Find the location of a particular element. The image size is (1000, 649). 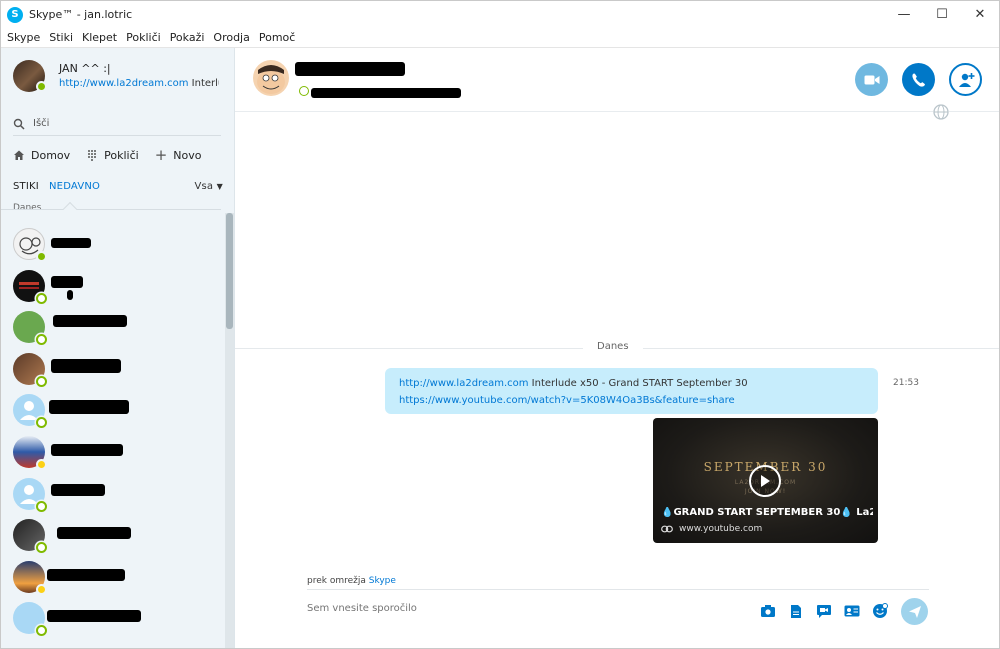

globe-icon is located at coordinates (941, 112).